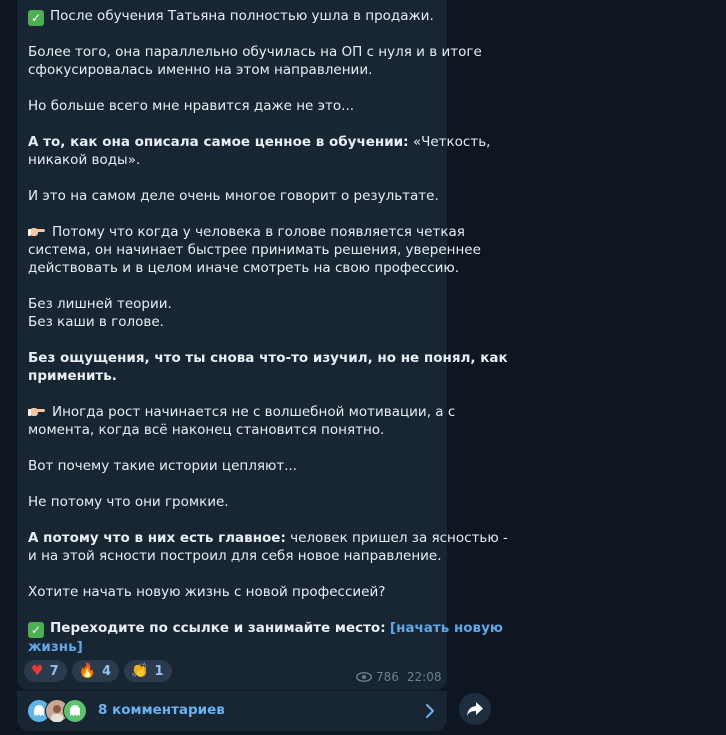  What do you see at coordinates (128, 502) in the screenshot?
I see `paragraph-11: Не потому что они громкие.` at bounding box center [128, 502].